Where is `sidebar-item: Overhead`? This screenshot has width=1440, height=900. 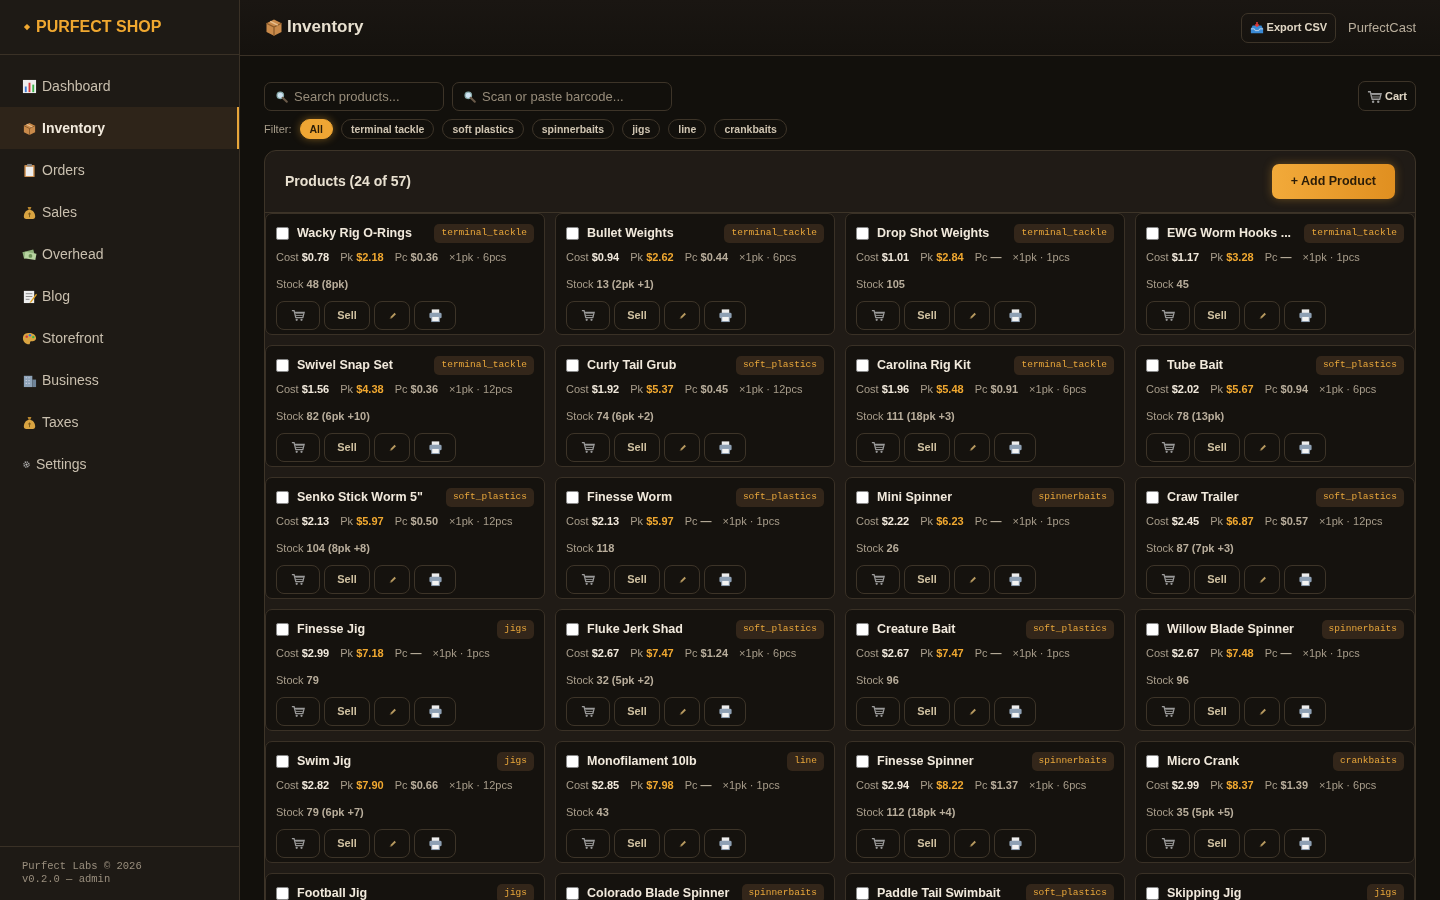 sidebar-item: Overhead is located at coordinates (119, 254).